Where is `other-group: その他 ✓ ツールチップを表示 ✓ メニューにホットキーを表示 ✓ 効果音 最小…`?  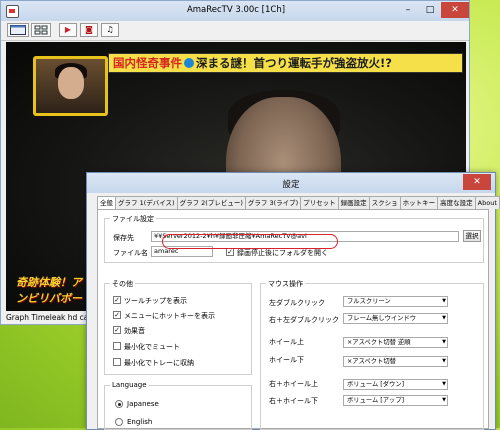 other-group: その他 ✓ ツールチップを表示 ✓ メニューにホットキーを表示 ✓ 効果音 最小… is located at coordinates (178, 327).